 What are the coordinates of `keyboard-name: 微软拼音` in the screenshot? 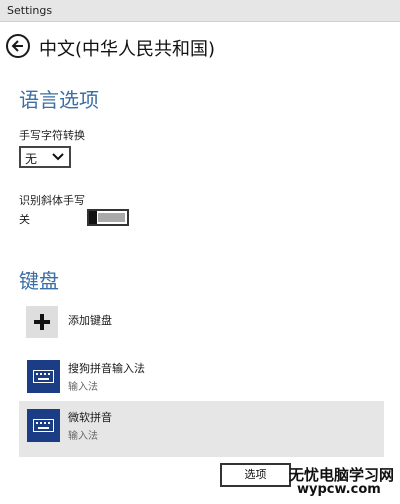 It's located at (90, 417).